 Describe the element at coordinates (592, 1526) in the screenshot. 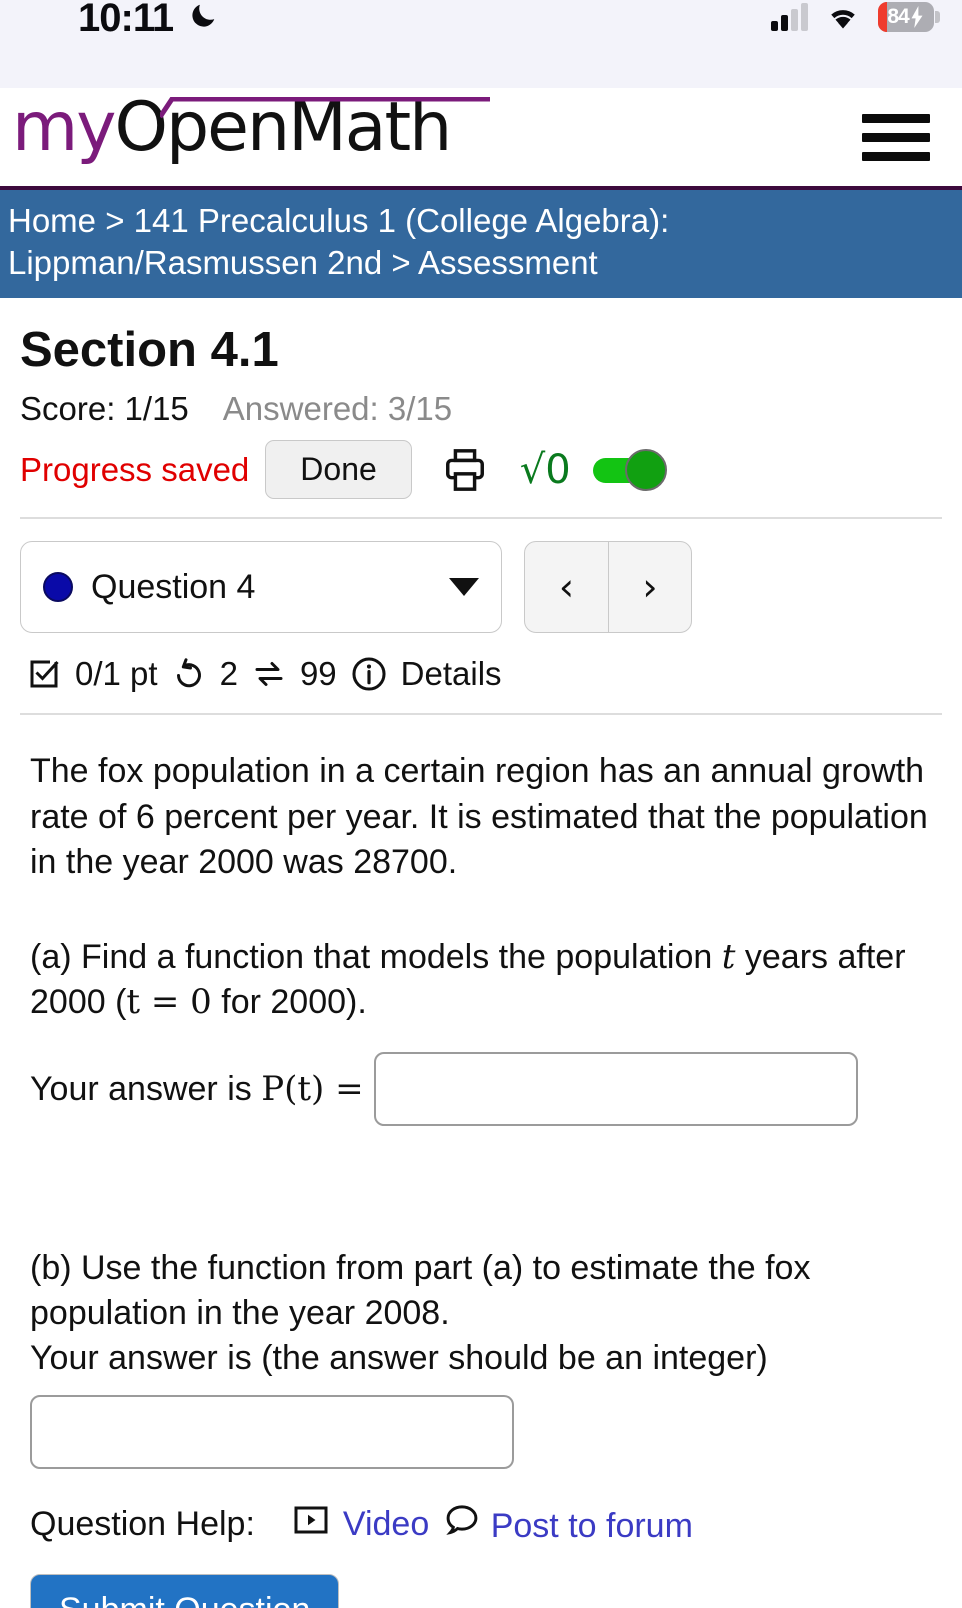

I see `post-to-forum-link: Post to forum` at that location.